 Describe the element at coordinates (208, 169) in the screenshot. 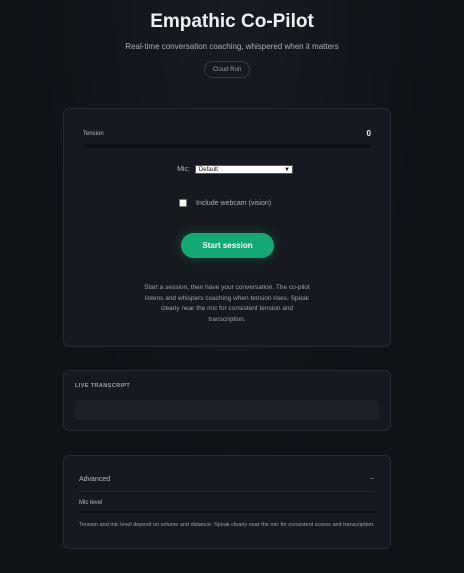

I see `mic-select-value: Default` at that location.